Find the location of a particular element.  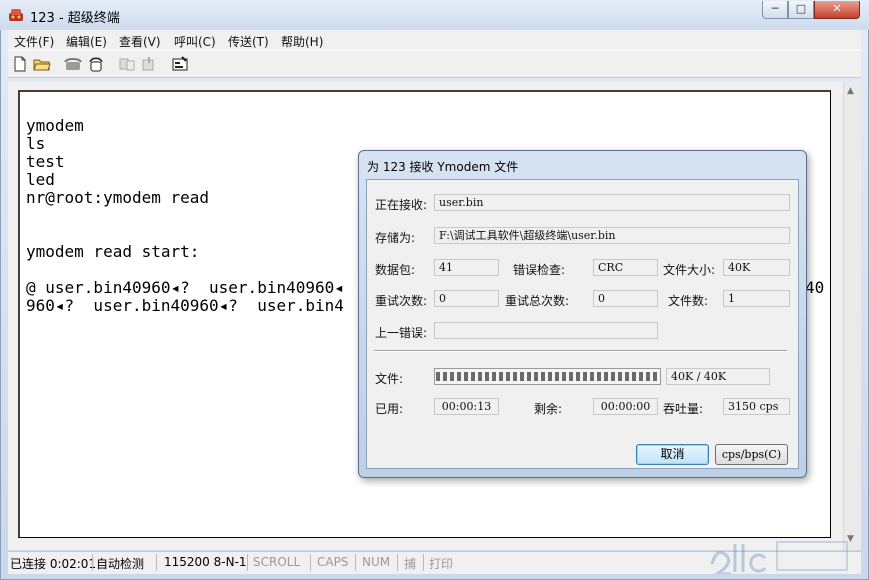

status-caps: CAPS is located at coordinates (333, 562).